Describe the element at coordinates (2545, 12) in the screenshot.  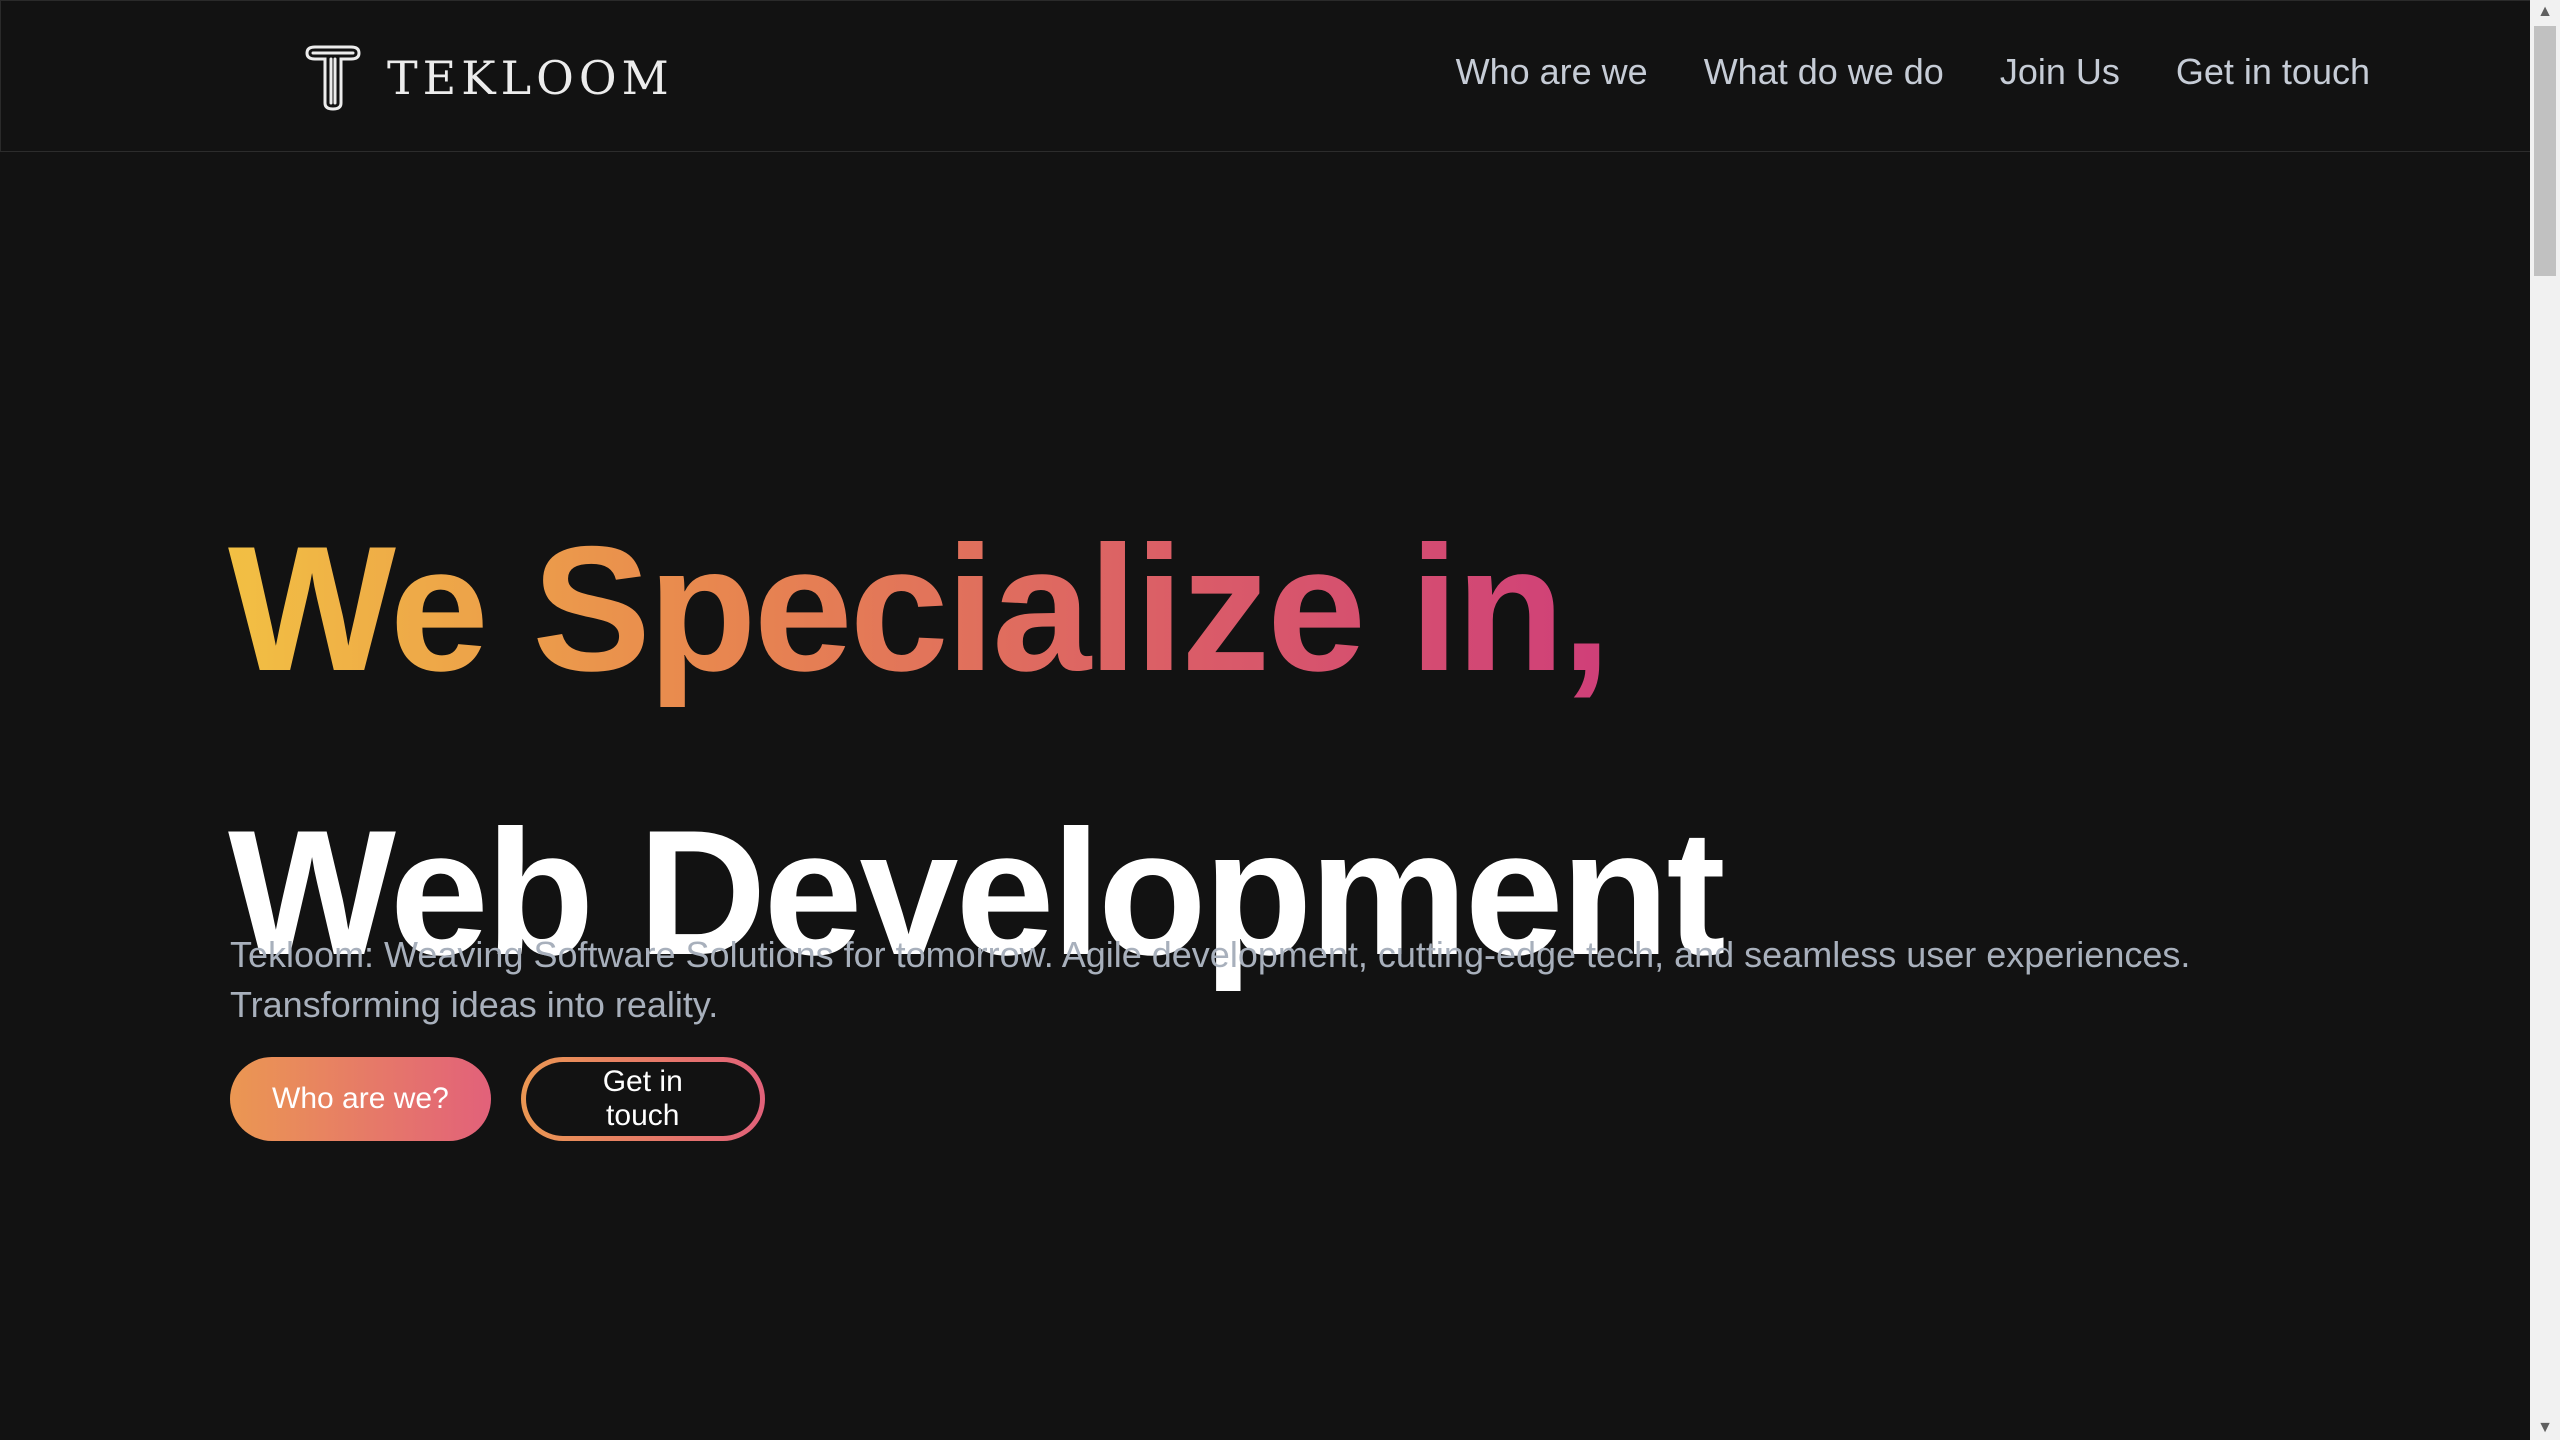
I see `scroll-up-arrow-icon: ▲` at that location.